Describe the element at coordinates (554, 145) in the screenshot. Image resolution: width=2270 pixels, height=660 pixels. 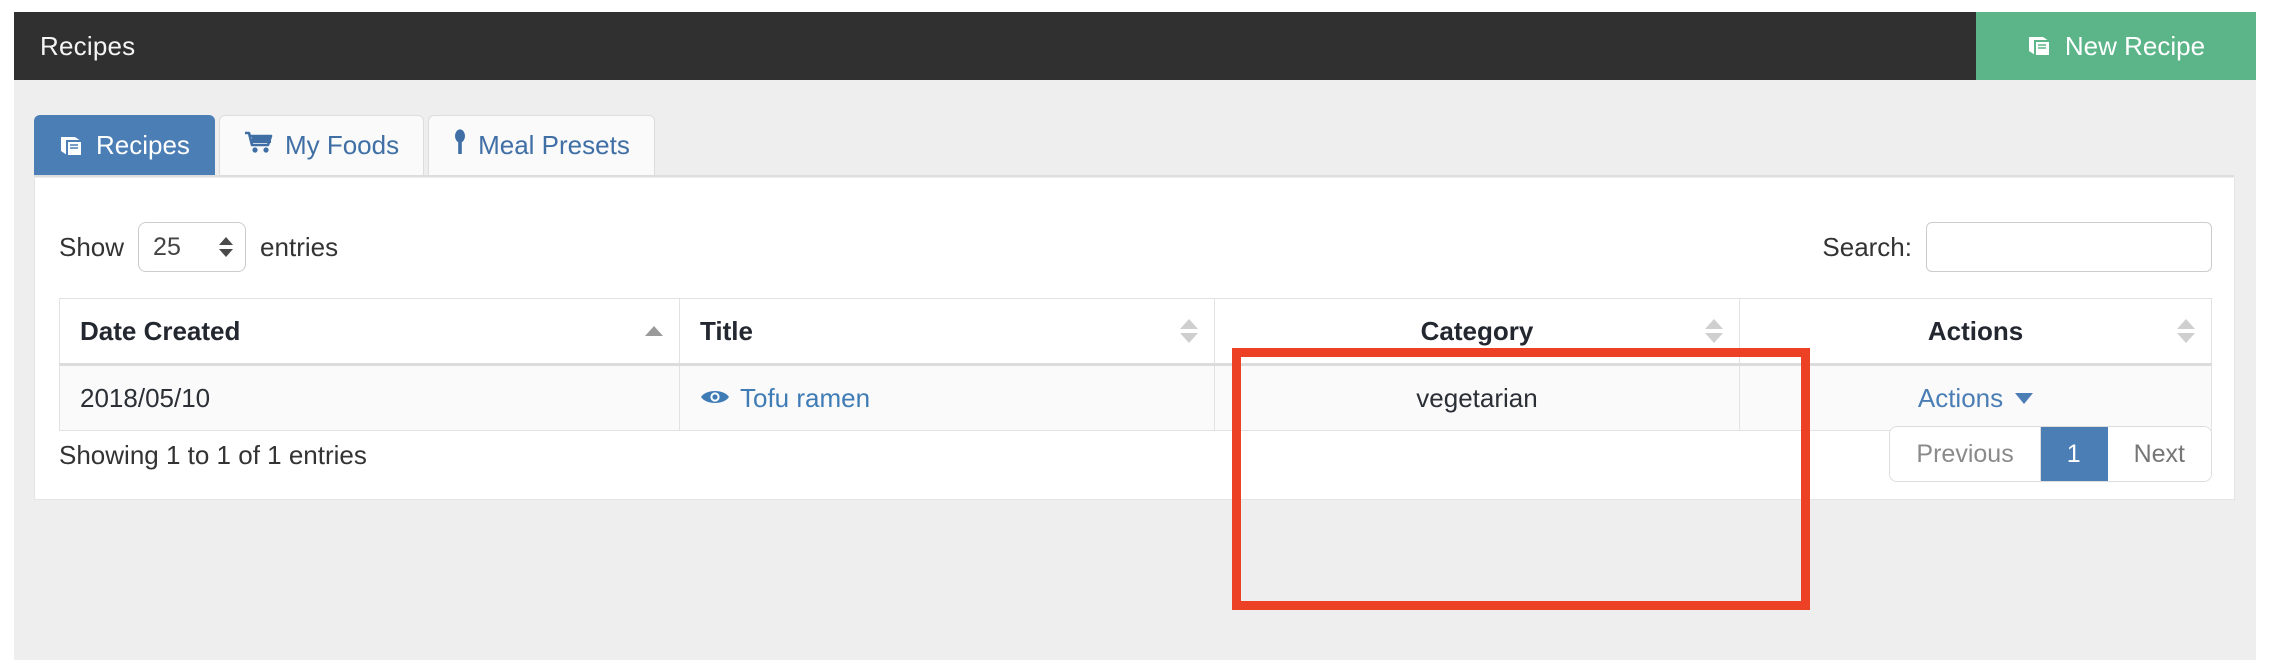
I see `tab-meal-presets-label: Meal Presets` at that location.